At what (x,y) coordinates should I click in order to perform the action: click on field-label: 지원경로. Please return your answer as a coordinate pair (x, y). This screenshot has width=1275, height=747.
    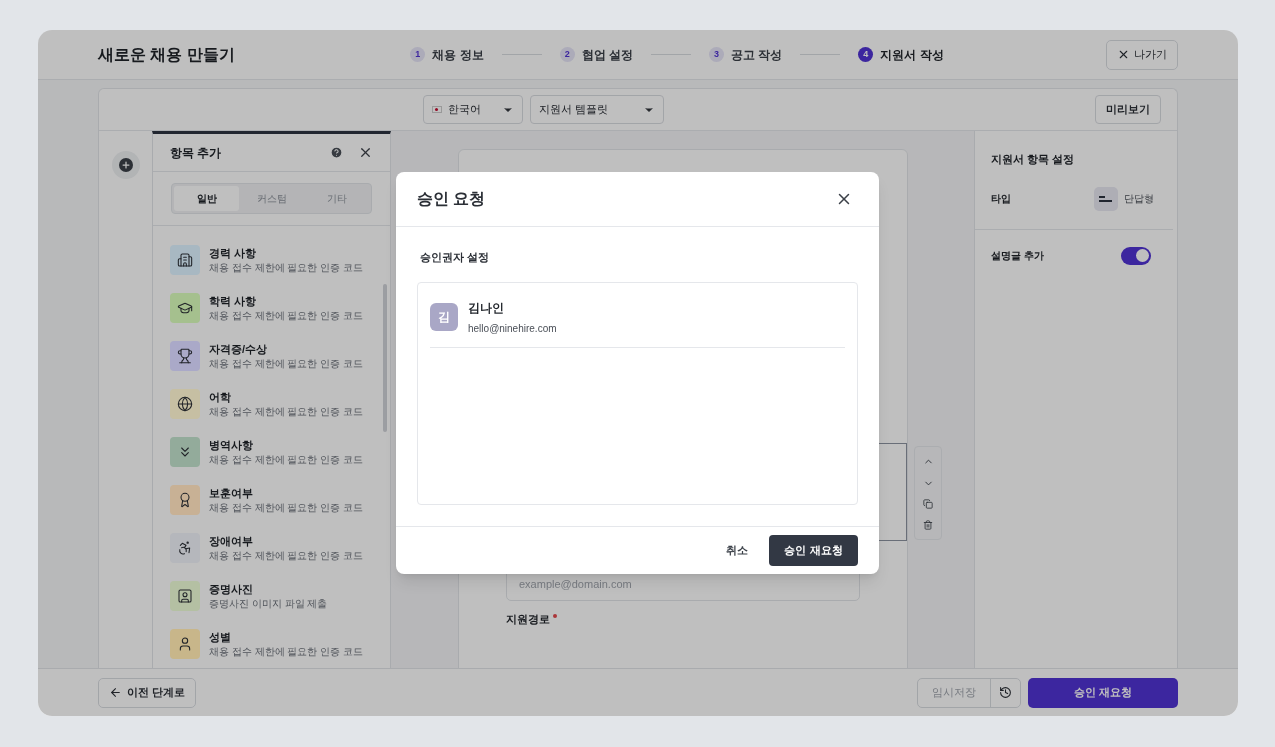
    Looking at the image, I should click on (528, 619).